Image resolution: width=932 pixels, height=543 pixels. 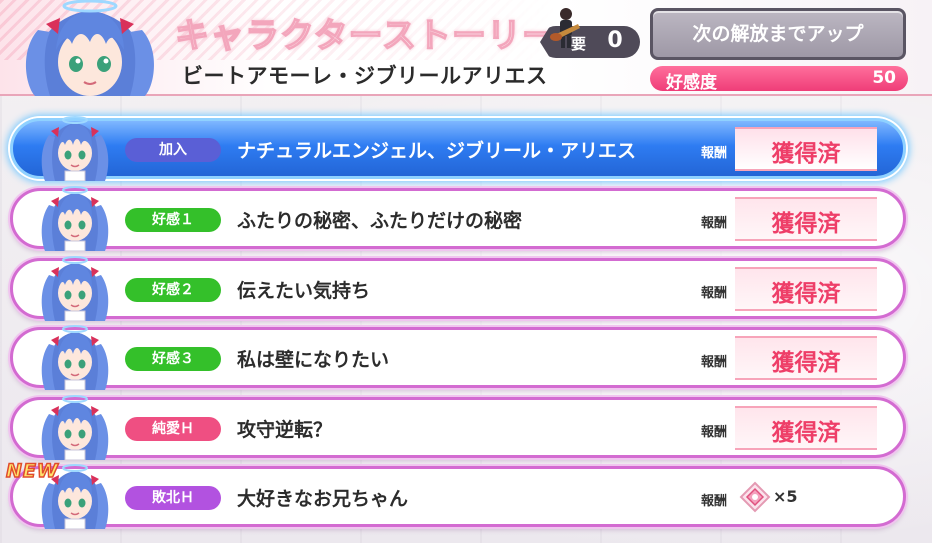 What do you see at coordinates (304, 291) in the screenshot?
I see `story-title: 伝えたい気持ち` at bounding box center [304, 291].